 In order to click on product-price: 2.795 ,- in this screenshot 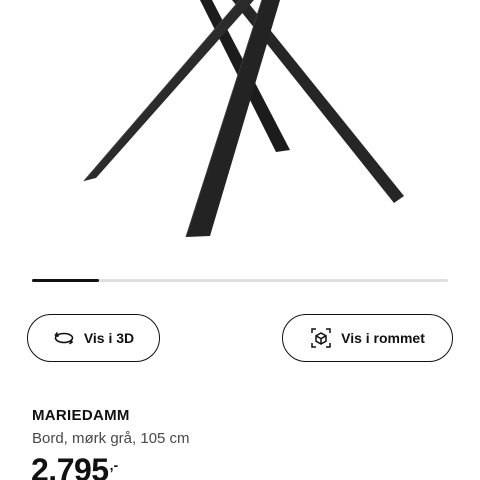, I will do `click(74, 465)`.